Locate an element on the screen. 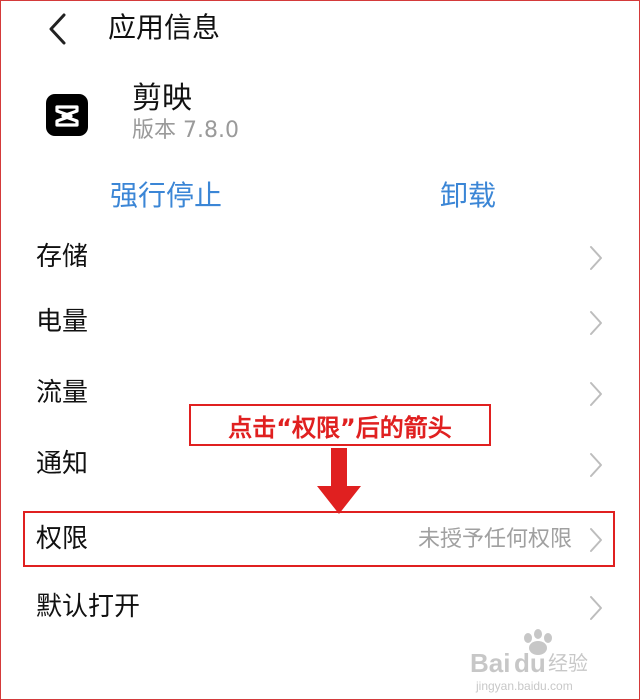 The image size is (640, 700). red-down-arrow-icon is located at coordinates (339, 481).